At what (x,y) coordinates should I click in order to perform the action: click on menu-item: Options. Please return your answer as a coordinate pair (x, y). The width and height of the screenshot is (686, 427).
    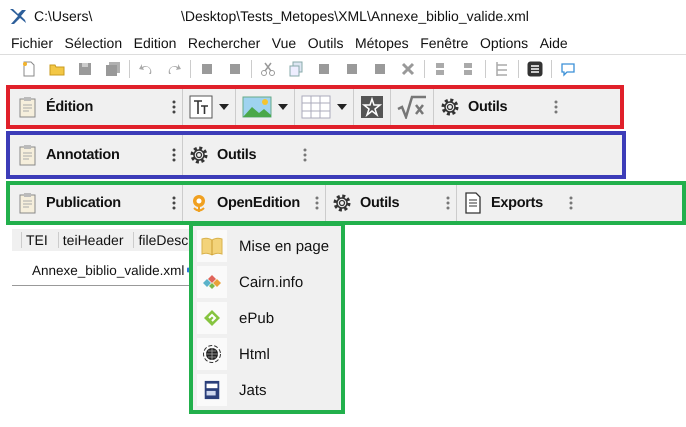
    Looking at the image, I should click on (504, 43).